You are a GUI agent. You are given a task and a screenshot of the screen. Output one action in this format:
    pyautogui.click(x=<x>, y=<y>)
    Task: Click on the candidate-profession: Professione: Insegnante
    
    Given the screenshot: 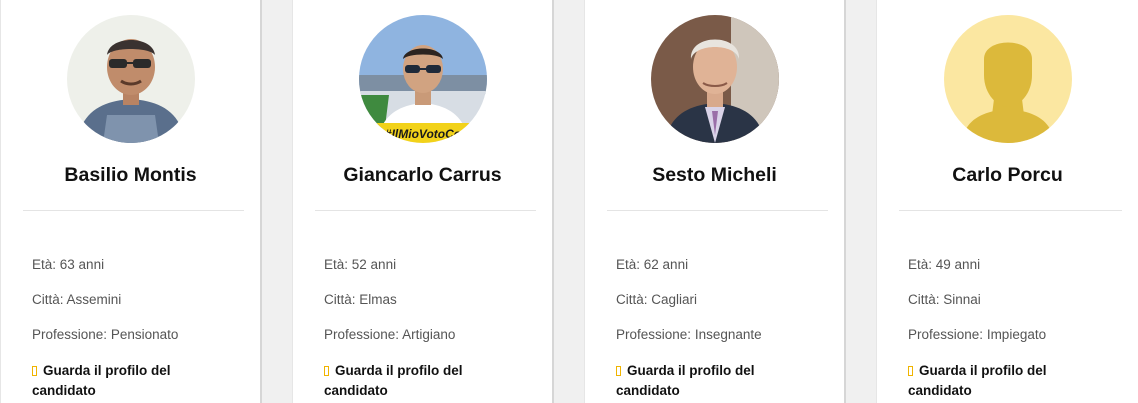 What is the action you would take?
    pyautogui.click(x=689, y=334)
    